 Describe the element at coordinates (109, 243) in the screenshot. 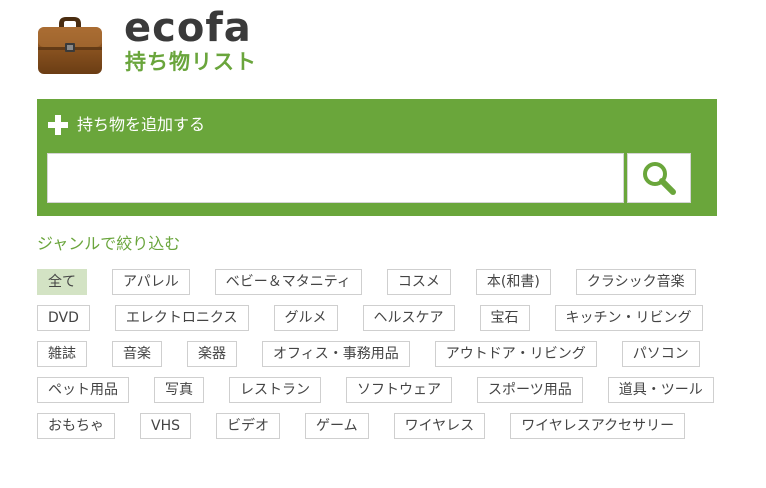

I see `genre-filter-title: ジャンルで絞り込む` at that location.